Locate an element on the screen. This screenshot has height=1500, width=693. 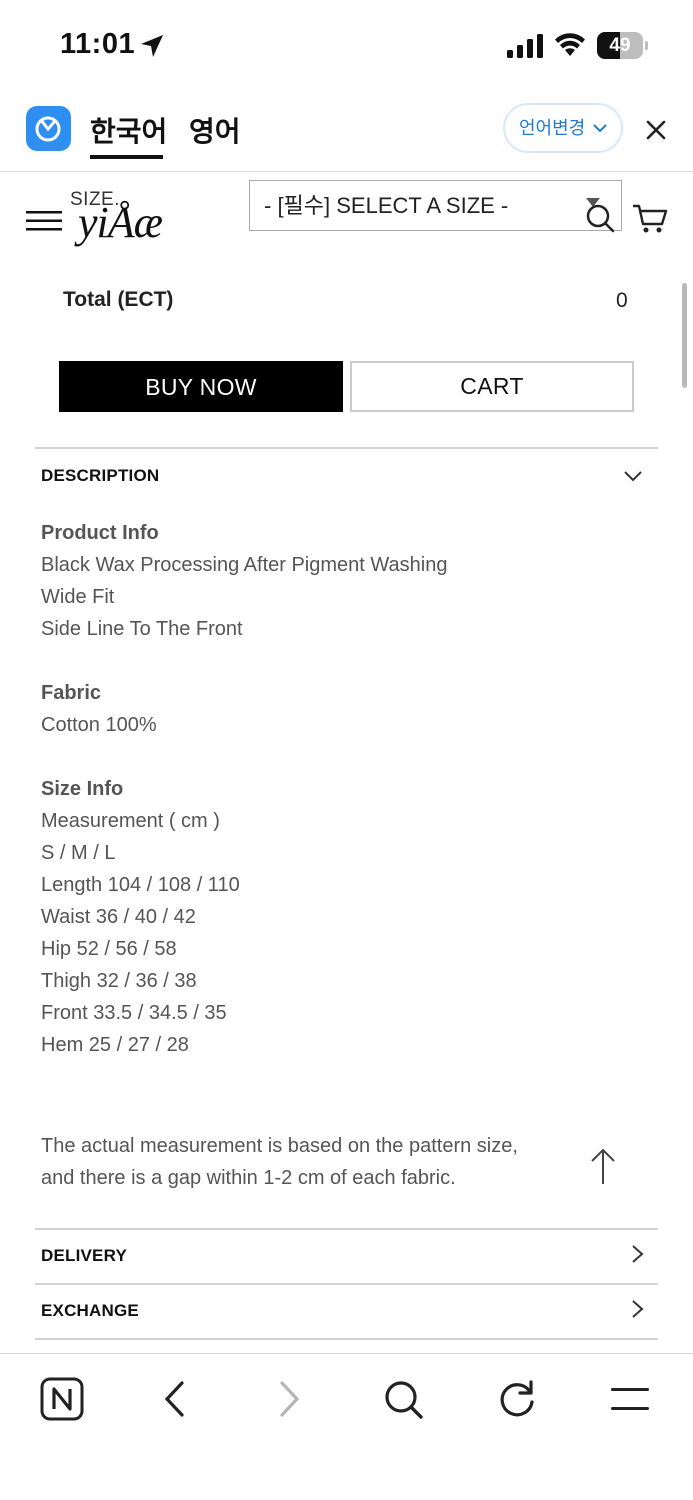
size-select: - [필수] SELECT A SIZE - is located at coordinates (435, 205).